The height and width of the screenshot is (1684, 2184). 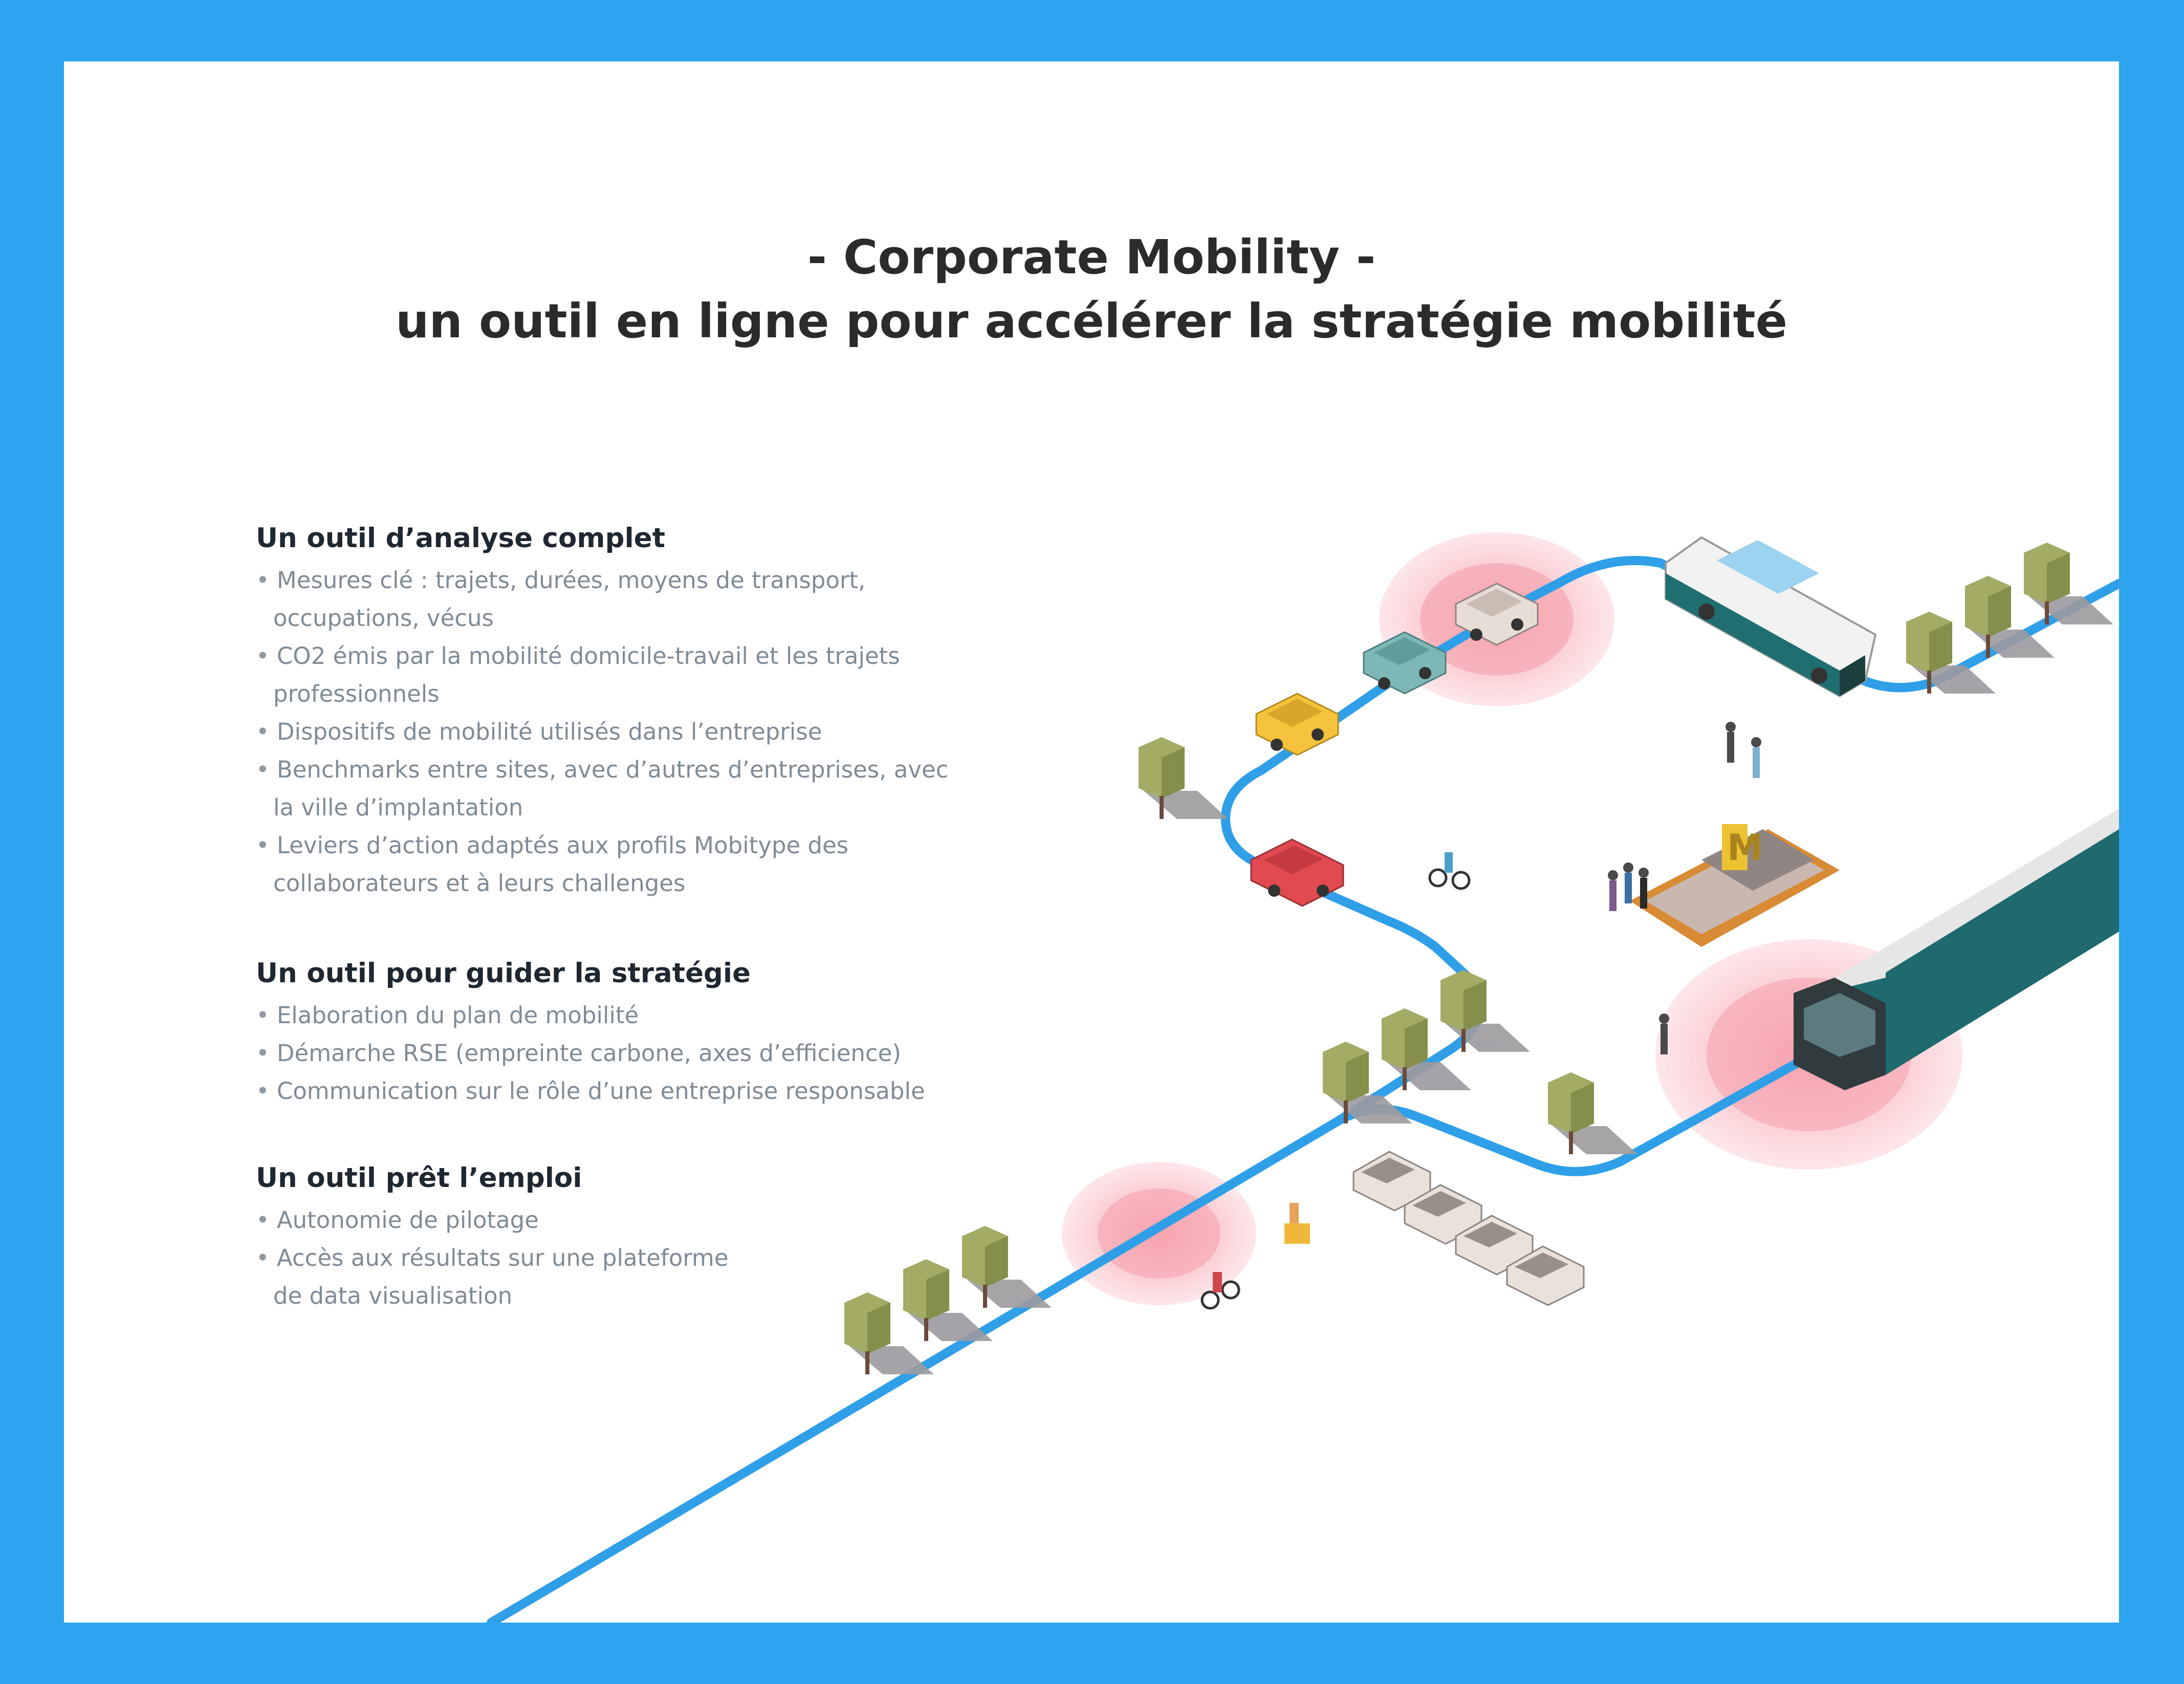 What do you see at coordinates (1735, 885) in the screenshot?
I see `metro-entrance-icon: M` at bounding box center [1735, 885].